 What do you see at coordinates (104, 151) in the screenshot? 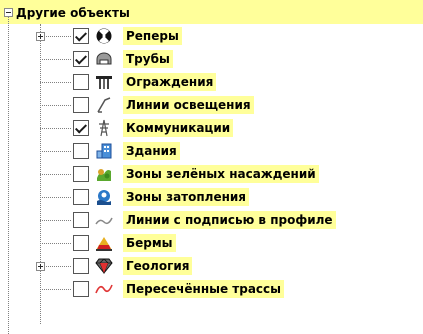
I see `building-icon` at bounding box center [104, 151].